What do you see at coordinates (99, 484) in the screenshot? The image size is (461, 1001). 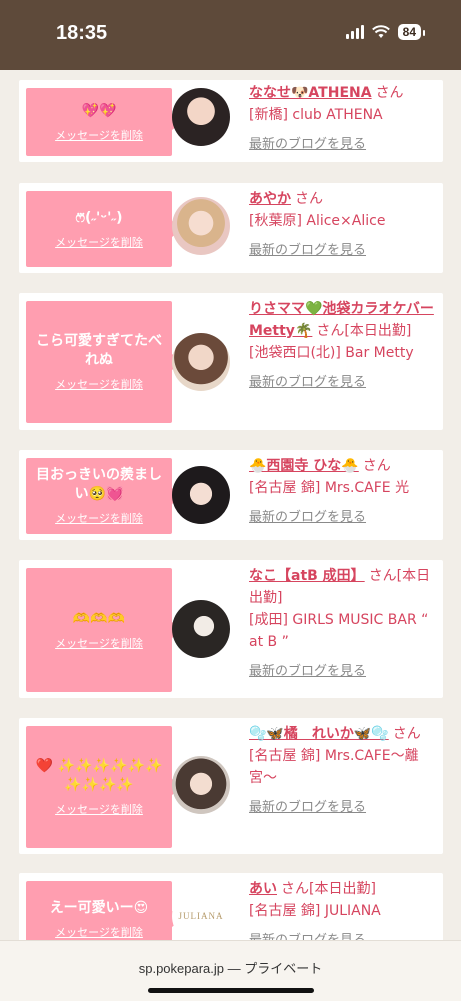 I see `message-text: 目おっきいの羨ましい🥺💓` at bounding box center [99, 484].